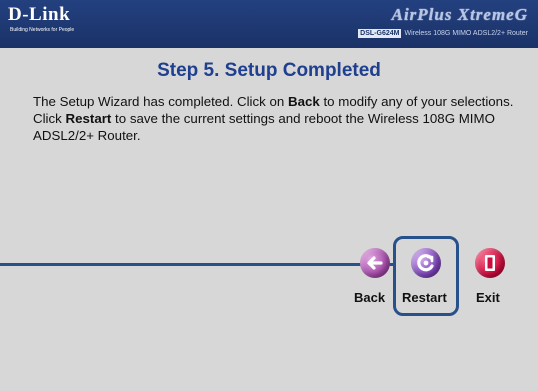 This screenshot has height=391, width=538. I want to click on restart-label: Restart, so click(424, 297).